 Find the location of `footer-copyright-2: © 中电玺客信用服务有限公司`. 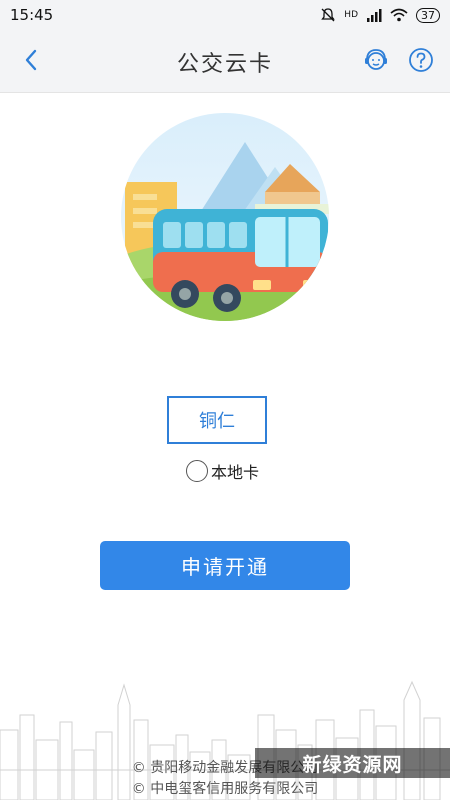

footer-copyright-2: © 中电玺客信用服务有限公司 is located at coordinates (225, 789).